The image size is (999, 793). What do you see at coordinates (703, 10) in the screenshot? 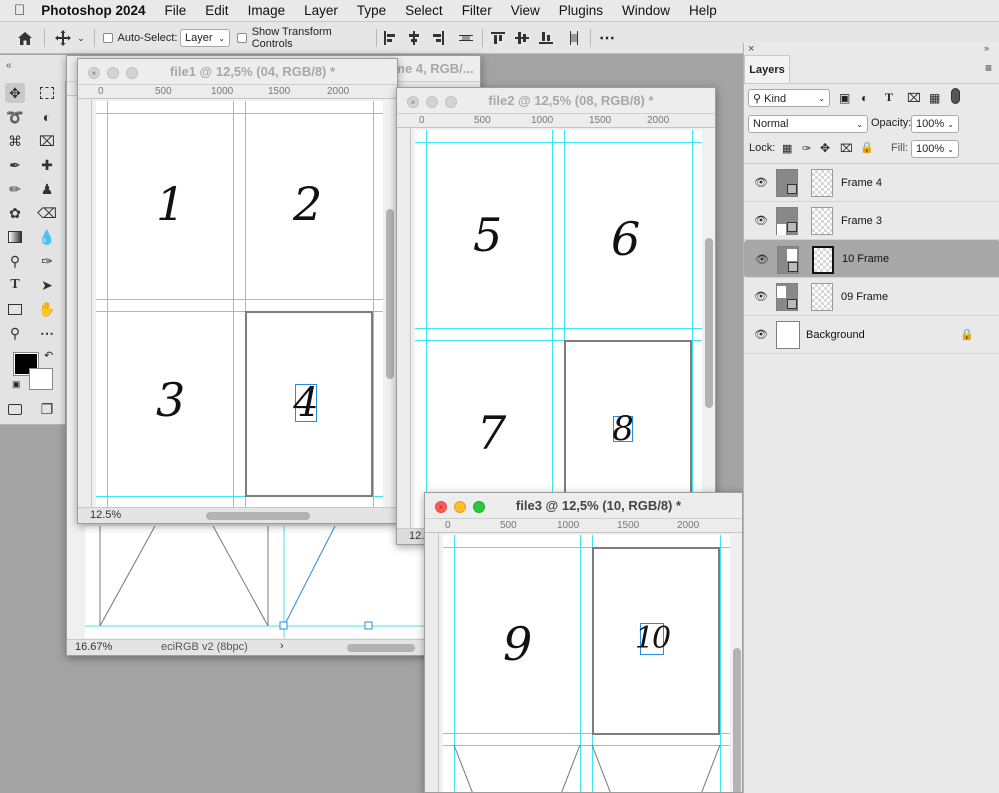
I see `menu-help: Help` at bounding box center [703, 10].